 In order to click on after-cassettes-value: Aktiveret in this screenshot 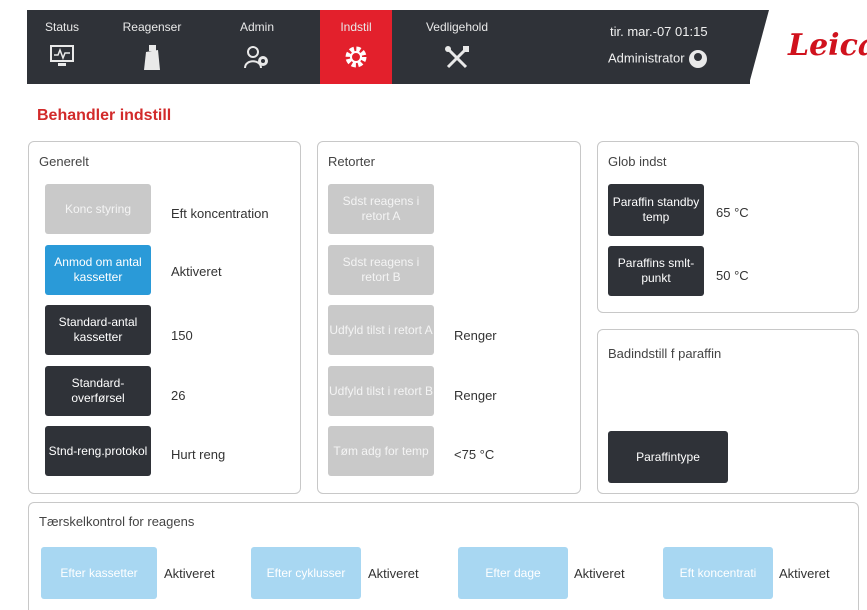, I will do `click(189, 573)`.